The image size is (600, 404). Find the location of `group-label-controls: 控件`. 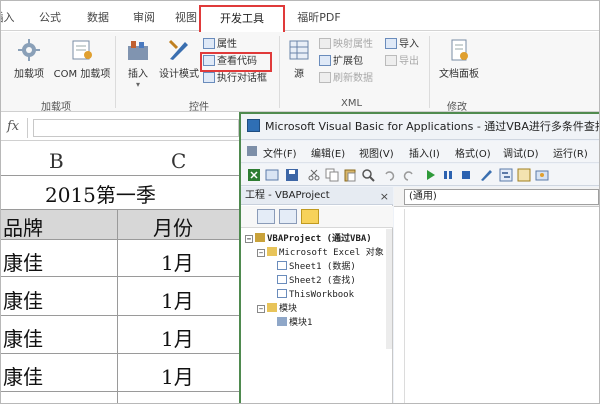

group-label-controls: 控件 is located at coordinates (199, 107).